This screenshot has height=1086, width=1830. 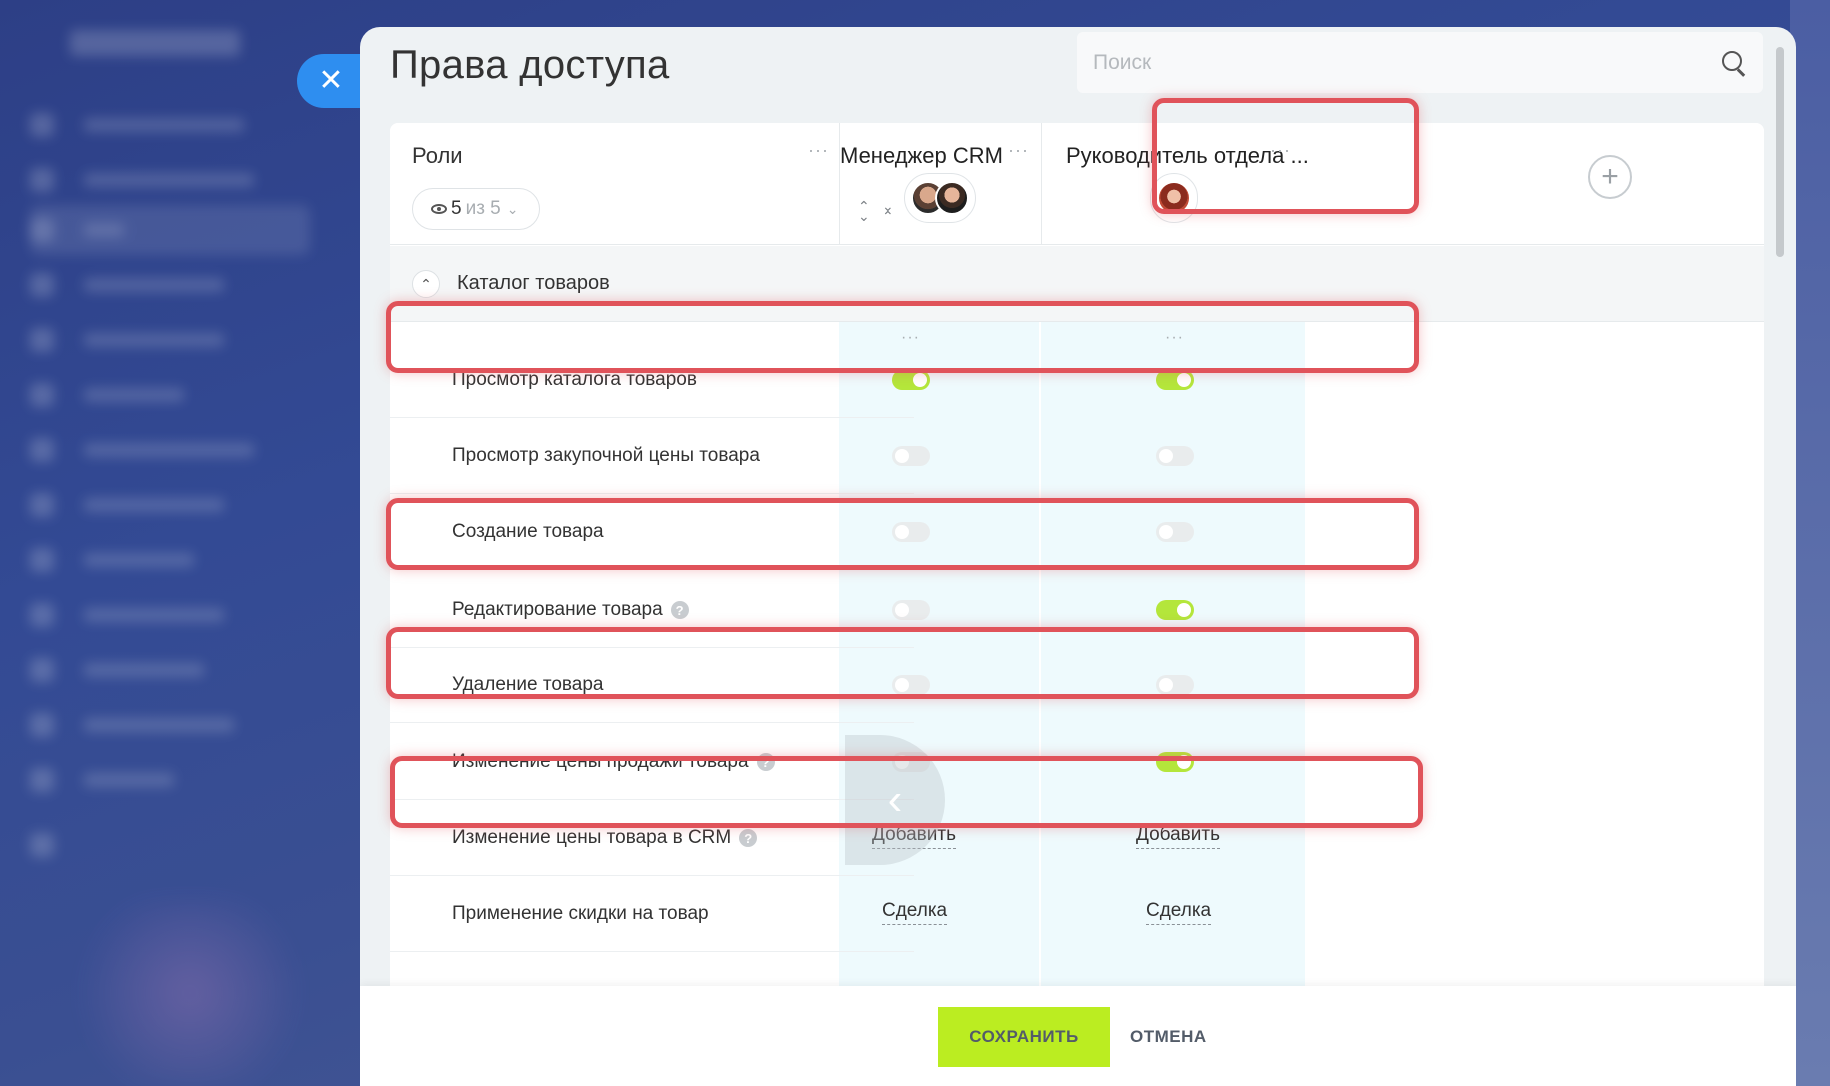 I want to click on chevron-left-icon: ‹, so click(x=895, y=799).